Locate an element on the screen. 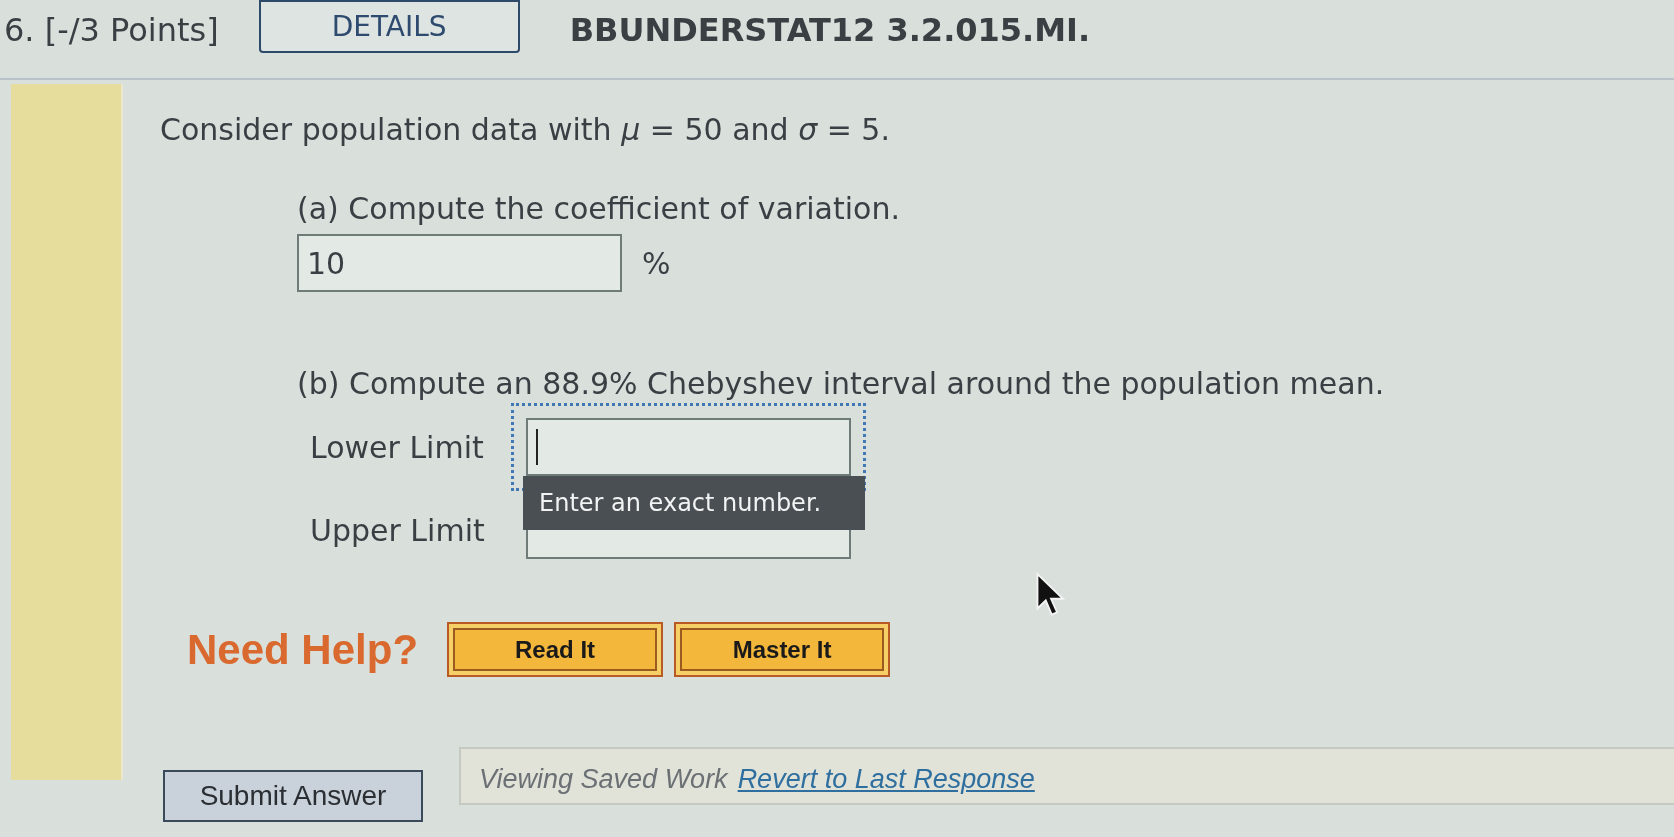  input-field is located at coordinates (688, 447).